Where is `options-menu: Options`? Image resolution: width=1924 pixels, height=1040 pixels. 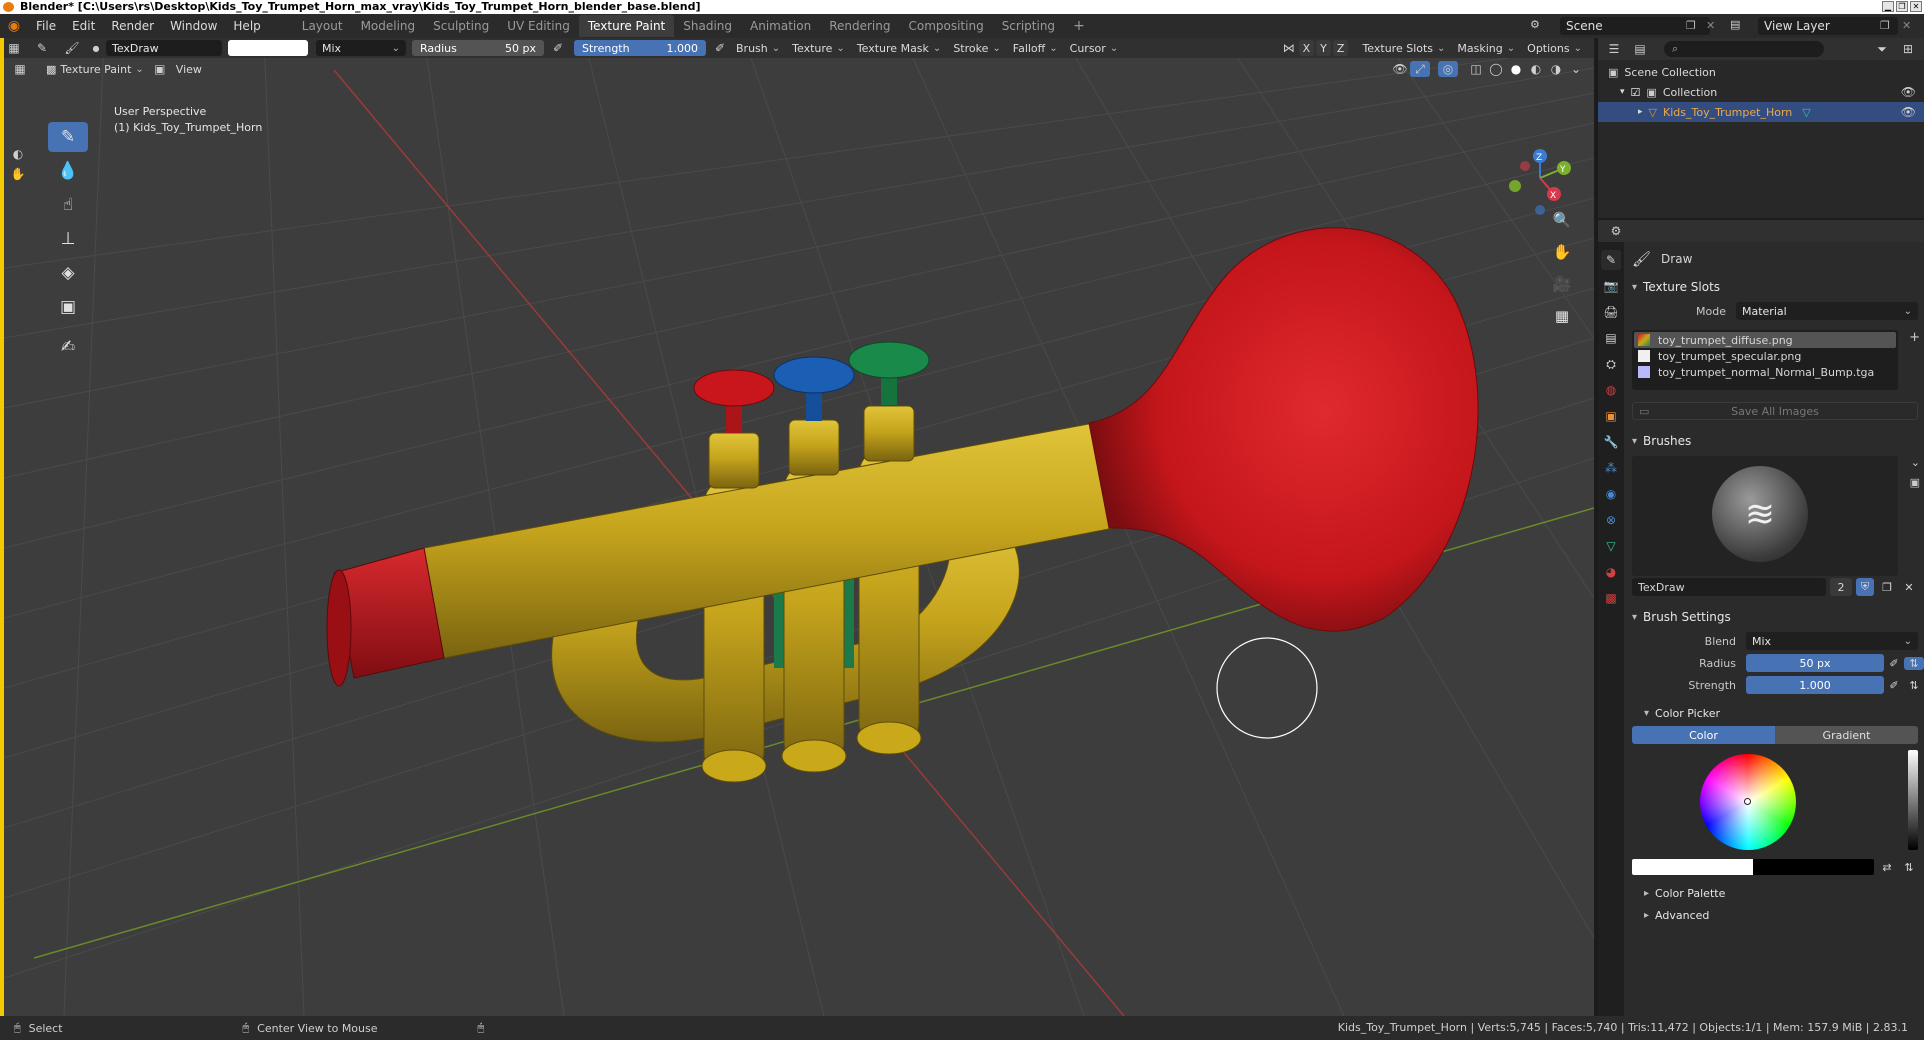
options-menu: Options is located at coordinates (1554, 48).